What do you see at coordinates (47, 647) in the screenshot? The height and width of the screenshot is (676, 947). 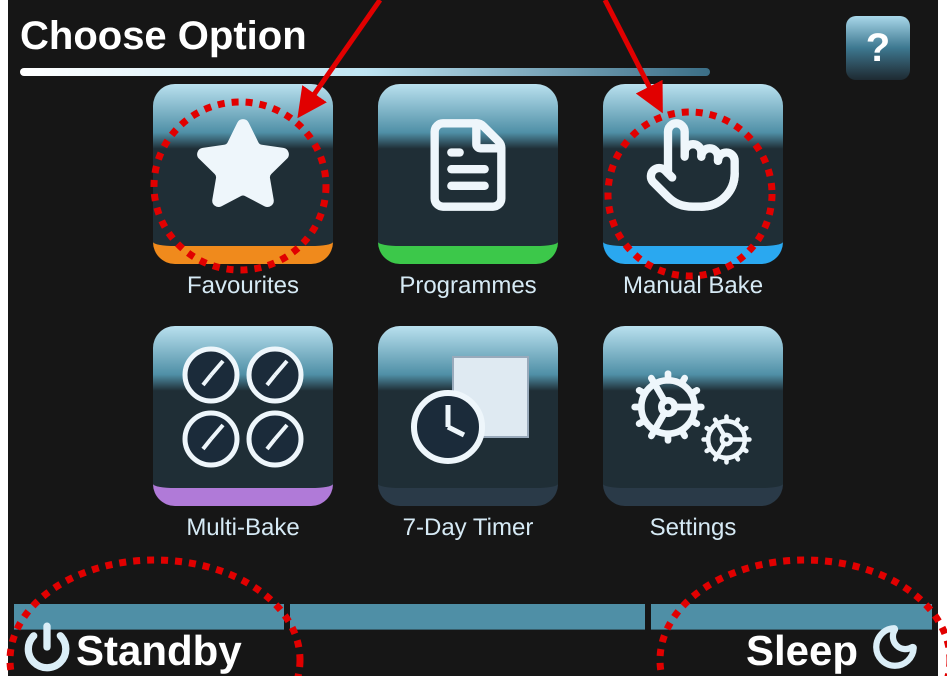 I see `power-icon` at bounding box center [47, 647].